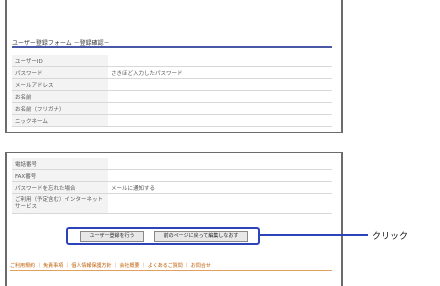 The width and height of the screenshot is (440, 286). Describe the element at coordinates (201, 236) in the screenshot. I see `back-edit-button: 前のページに戻って編集しなおす` at that location.